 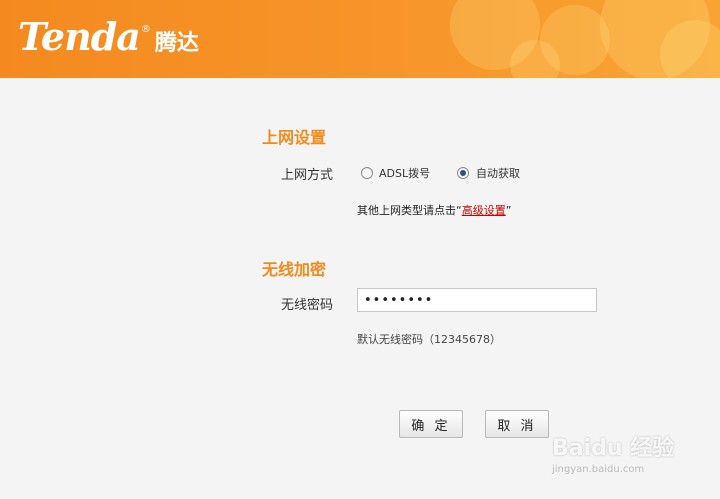 I want to click on auto-obtain-radio, so click(x=463, y=173).